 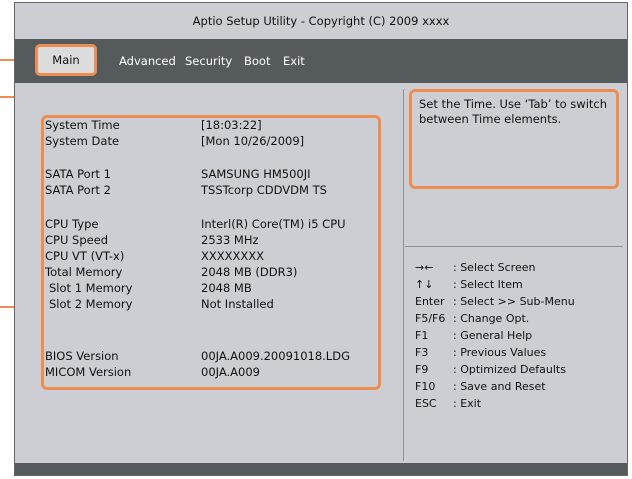 I want to click on system-date-label: System Date, so click(x=82, y=141).